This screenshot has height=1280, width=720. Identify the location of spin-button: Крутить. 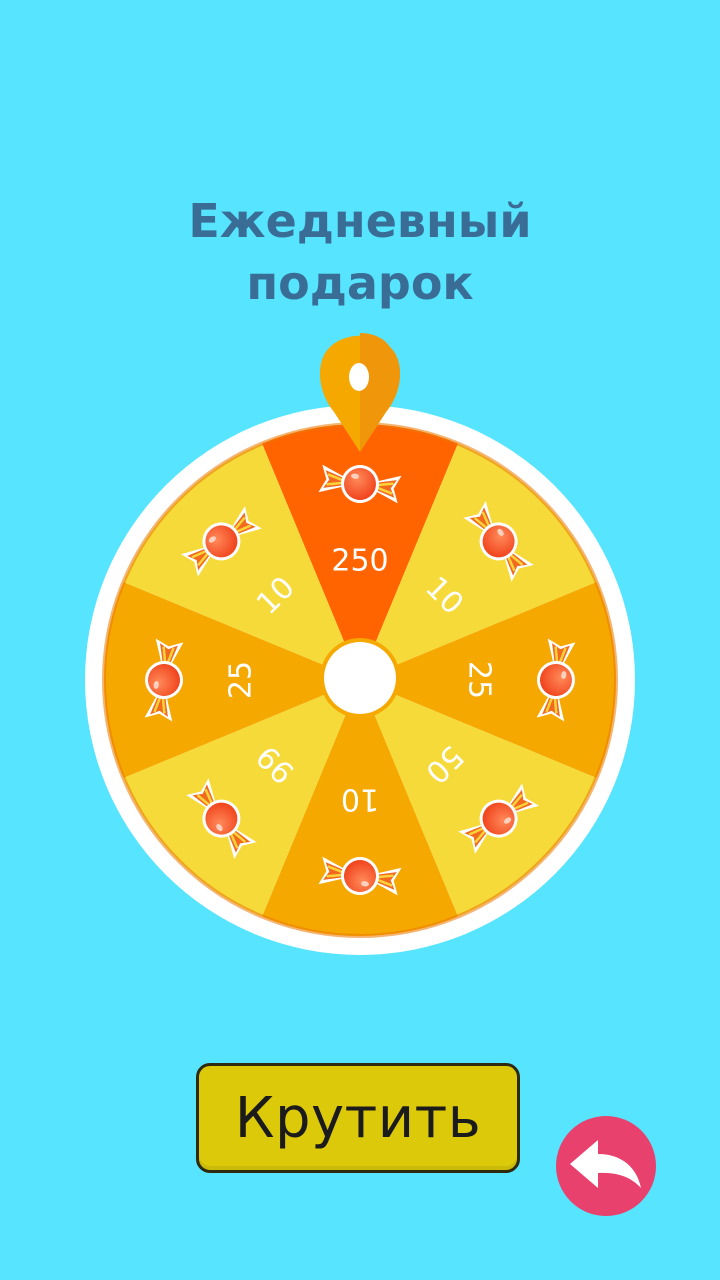
(358, 1118).